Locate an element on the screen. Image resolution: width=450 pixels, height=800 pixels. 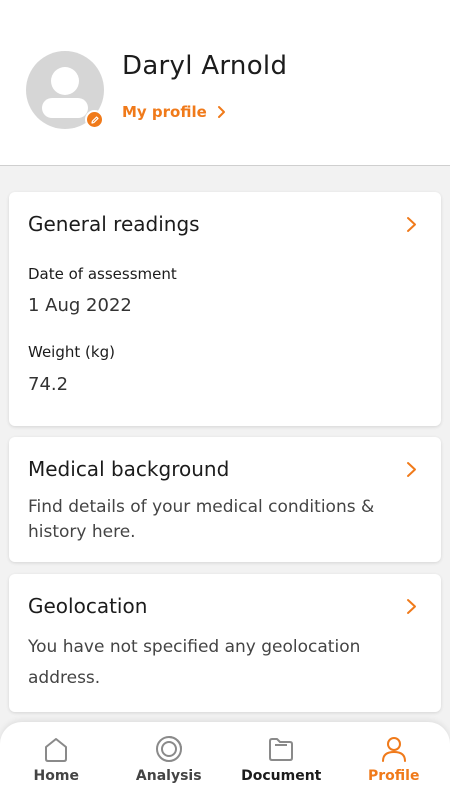
nav-item-profile: Profile is located at coordinates (394, 761).